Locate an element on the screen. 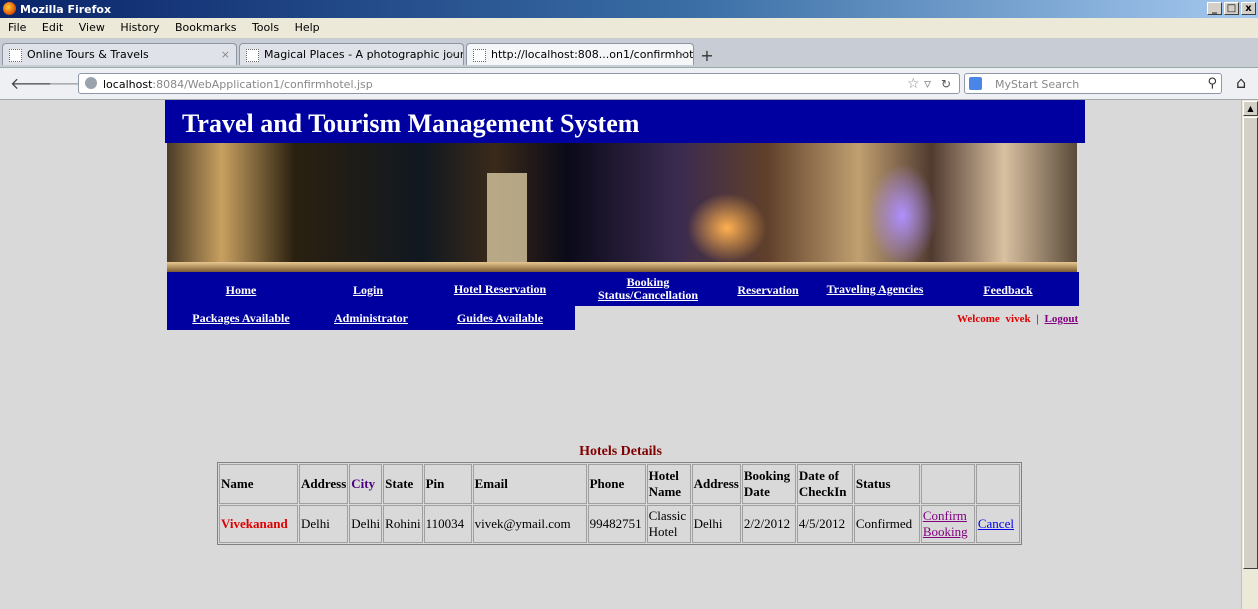 The image size is (1258, 609). col-booking-date: Booking Date is located at coordinates (768, 484).